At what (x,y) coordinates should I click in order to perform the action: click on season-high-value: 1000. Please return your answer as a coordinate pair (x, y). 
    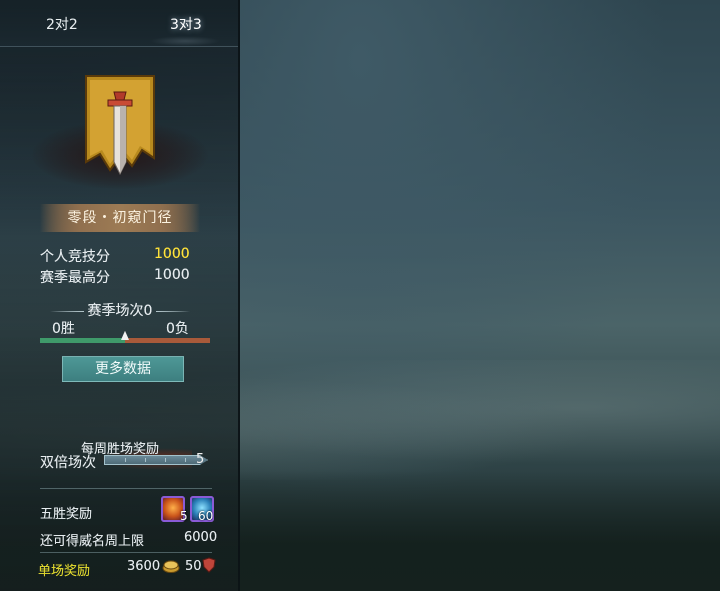
    Looking at the image, I should click on (172, 275).